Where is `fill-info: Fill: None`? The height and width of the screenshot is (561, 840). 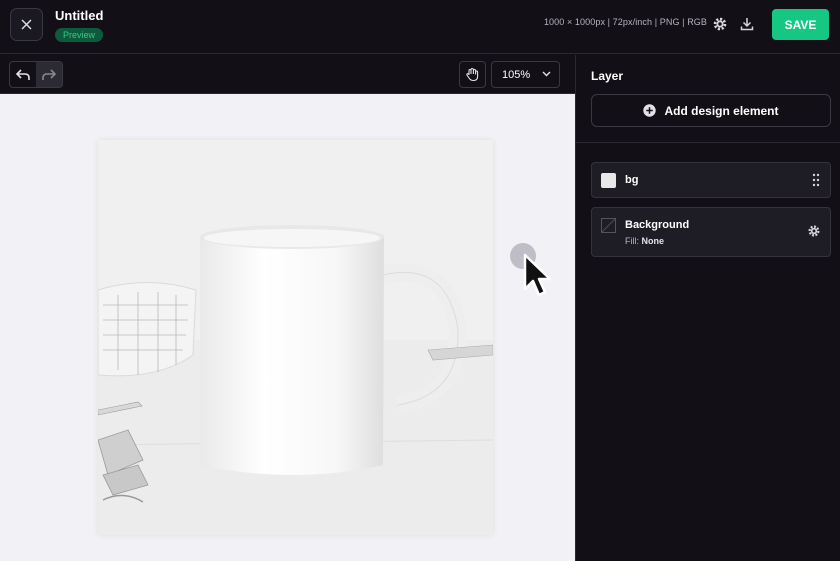 fill-info: Fill: None is located at coordinates (644, 241).